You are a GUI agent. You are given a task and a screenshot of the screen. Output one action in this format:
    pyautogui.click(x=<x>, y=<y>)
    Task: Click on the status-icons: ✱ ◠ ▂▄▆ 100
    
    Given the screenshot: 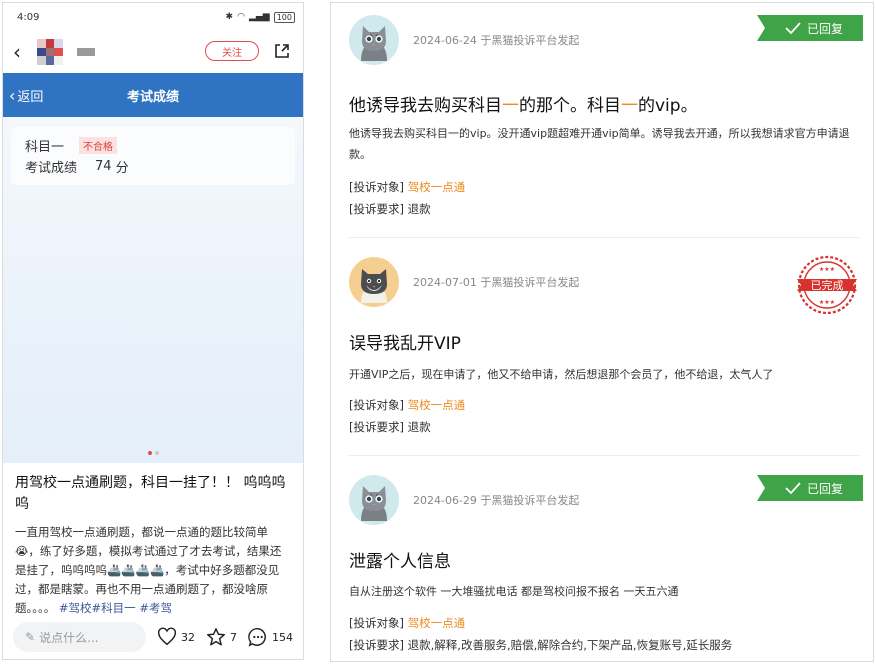 What is the action you would take?
    pyautogui.click(x=260, y=17)
    